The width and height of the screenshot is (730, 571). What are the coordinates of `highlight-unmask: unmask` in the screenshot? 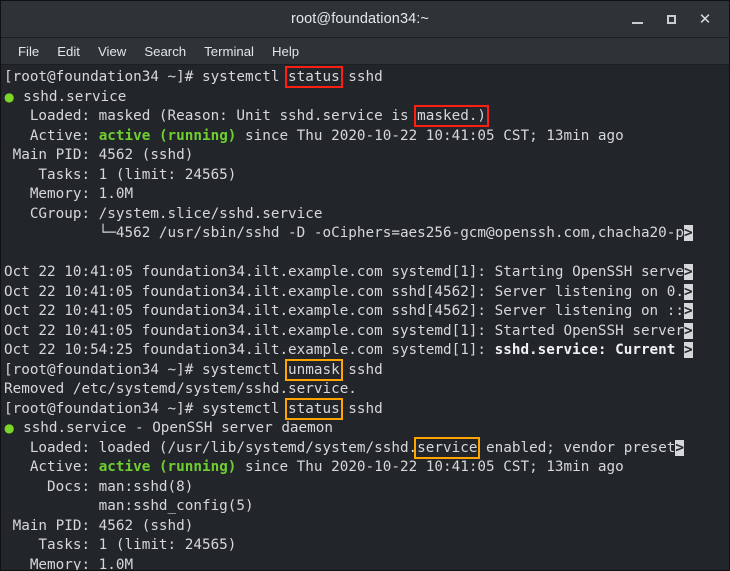 It's located at (314, 369).